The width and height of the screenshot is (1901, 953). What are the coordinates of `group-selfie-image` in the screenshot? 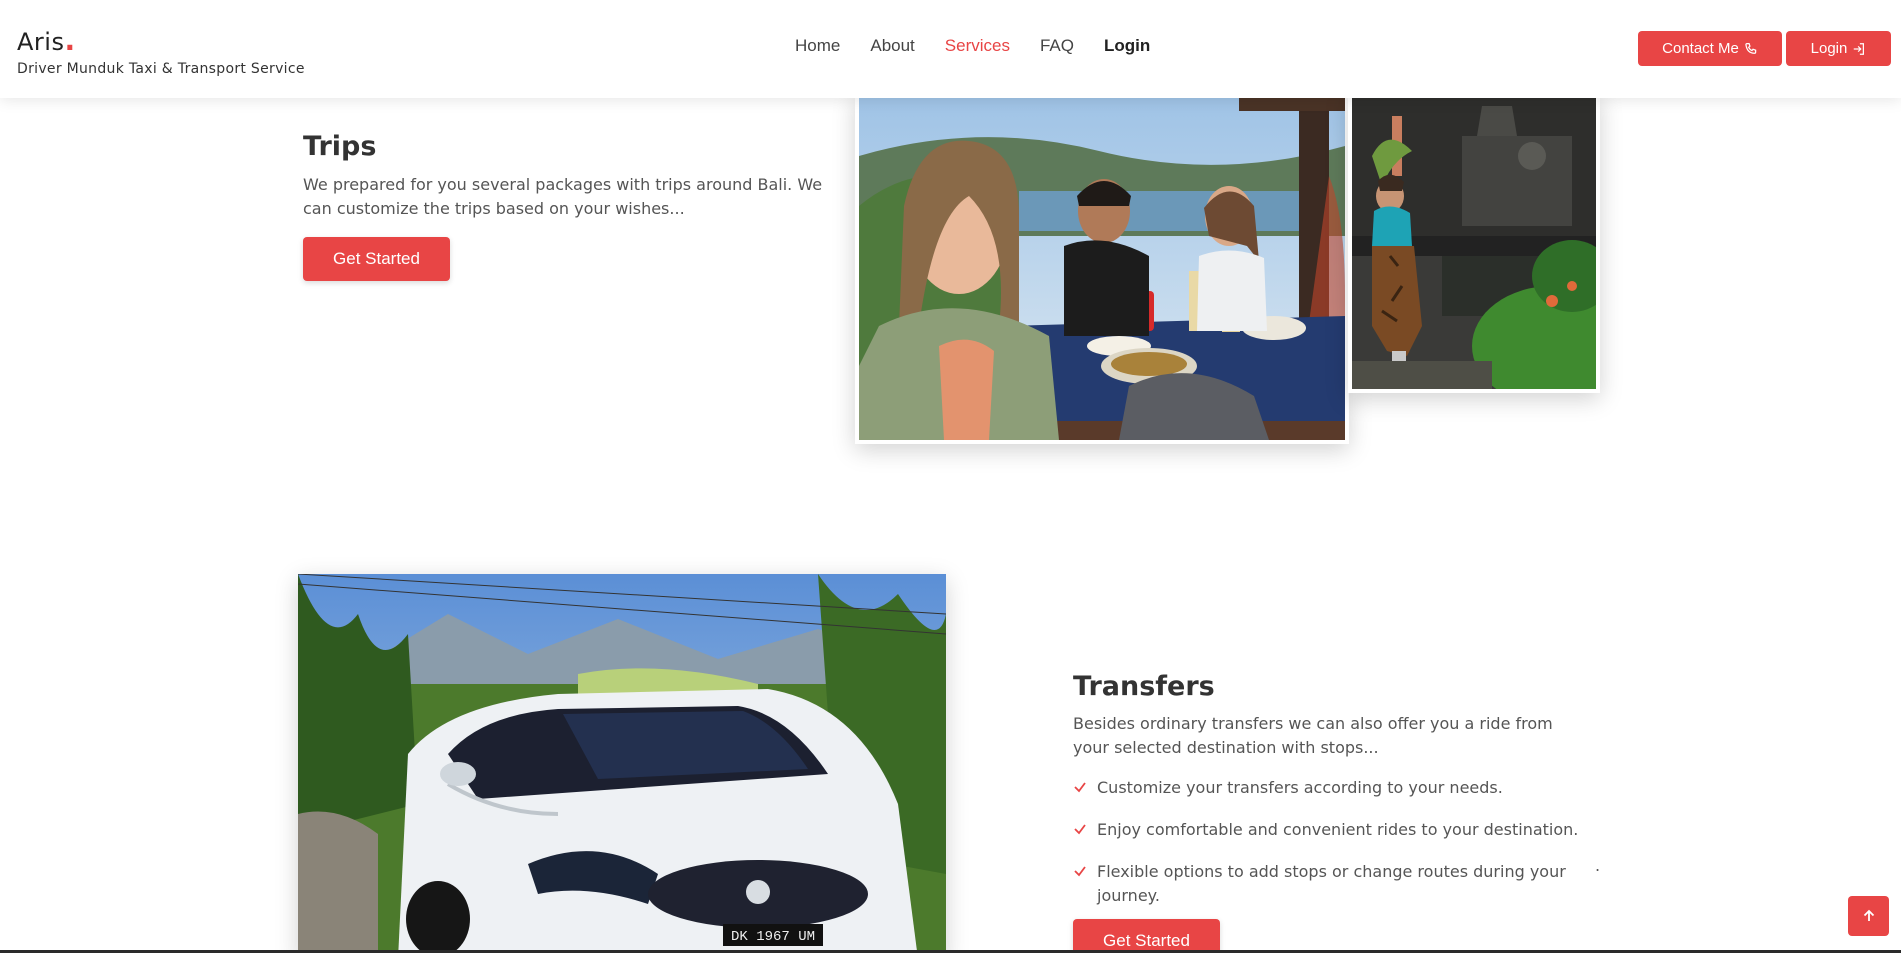 It's located at (1102, 268).